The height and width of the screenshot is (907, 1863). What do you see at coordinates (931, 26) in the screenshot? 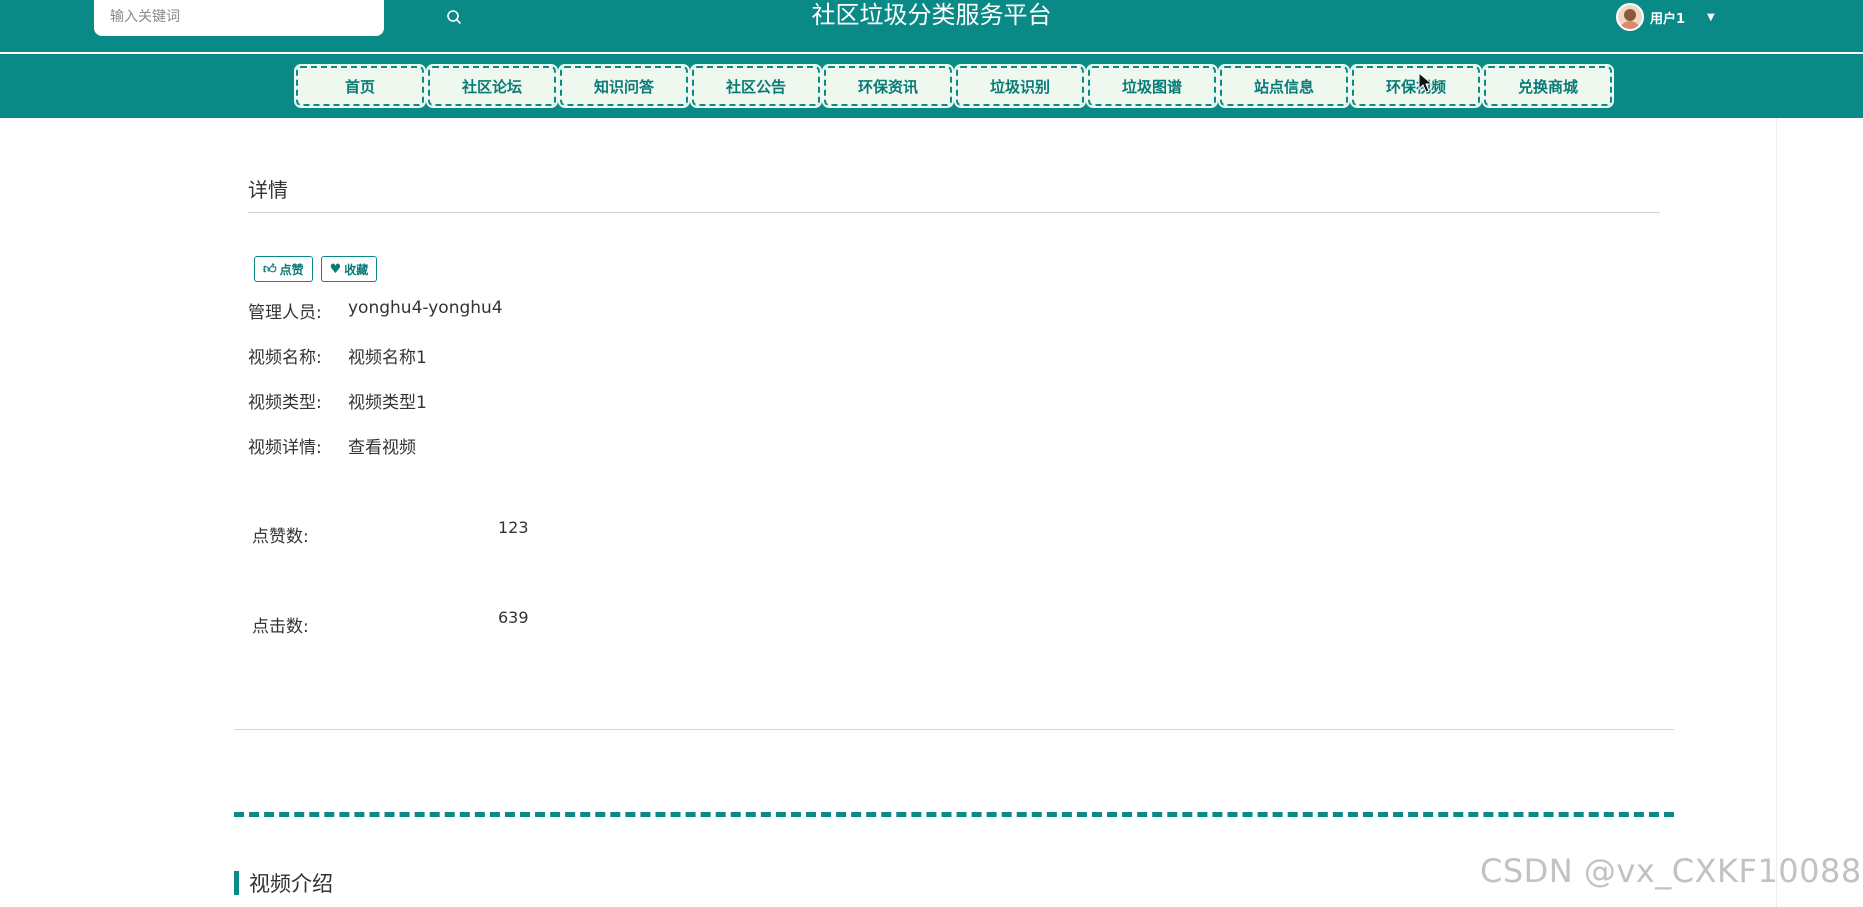
I see `top-header: 社区垃圾分类服务平台 用户1 ▼` at bounding box center [931, 26].